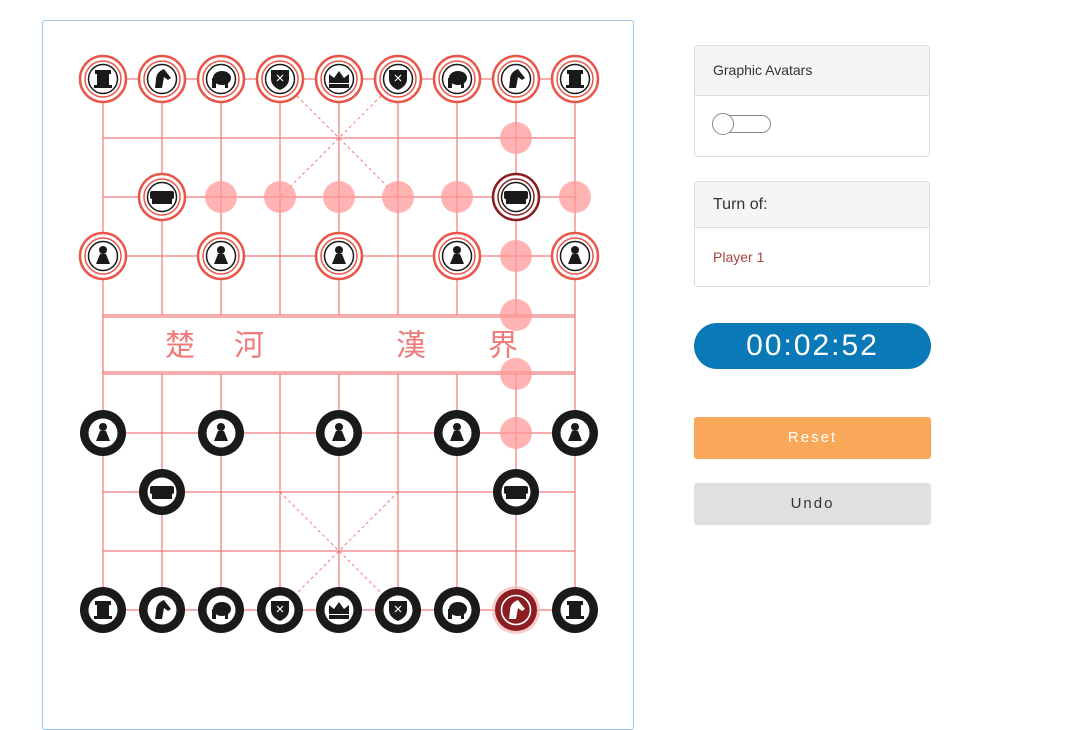  I want to click on turn-label: Turn of:, so click(812, 205).